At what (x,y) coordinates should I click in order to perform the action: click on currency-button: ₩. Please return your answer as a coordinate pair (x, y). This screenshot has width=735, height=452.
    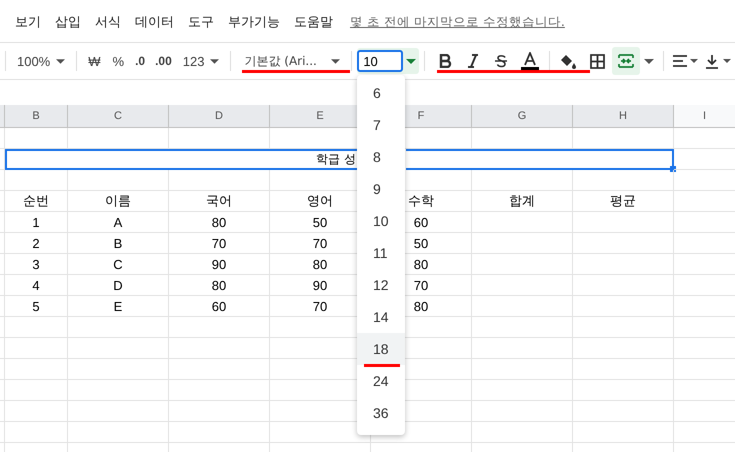
    Looking at the image, I should click on (94, 61).